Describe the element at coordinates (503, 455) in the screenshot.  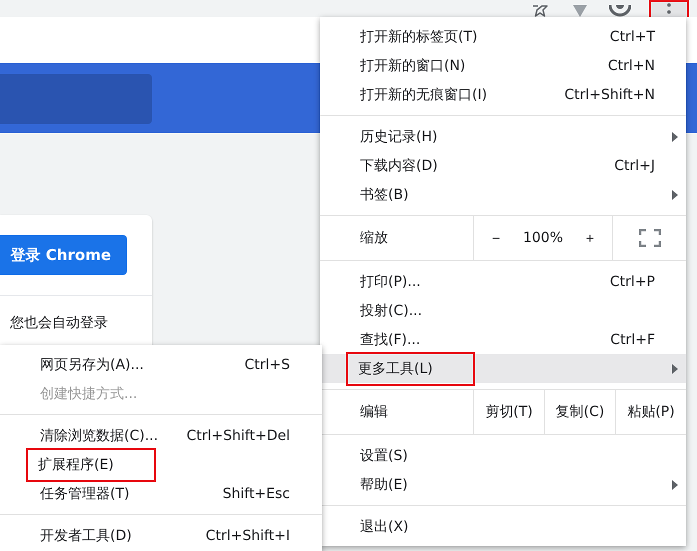
I see `menu-item: 设置(S)` at that location.